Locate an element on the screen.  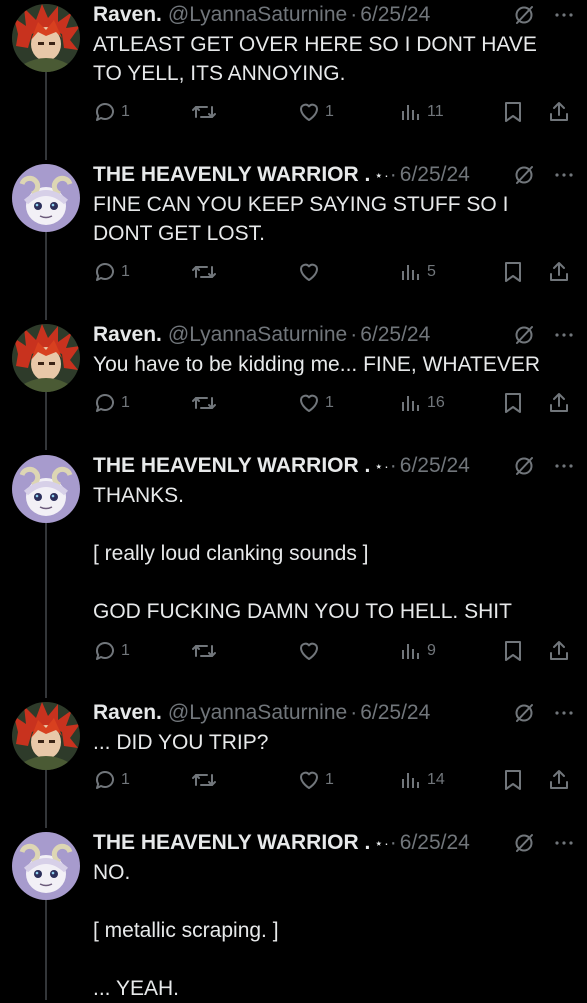
views-button: 9 is located at coordinates (417, 651).